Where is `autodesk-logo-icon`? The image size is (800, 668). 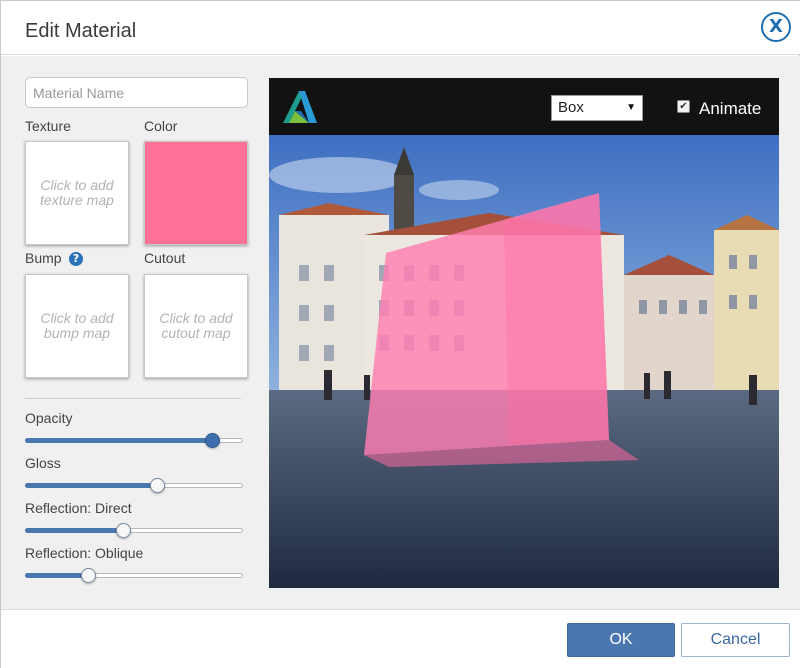
autodesk-logo-icon is located at coordinates (300, 107).